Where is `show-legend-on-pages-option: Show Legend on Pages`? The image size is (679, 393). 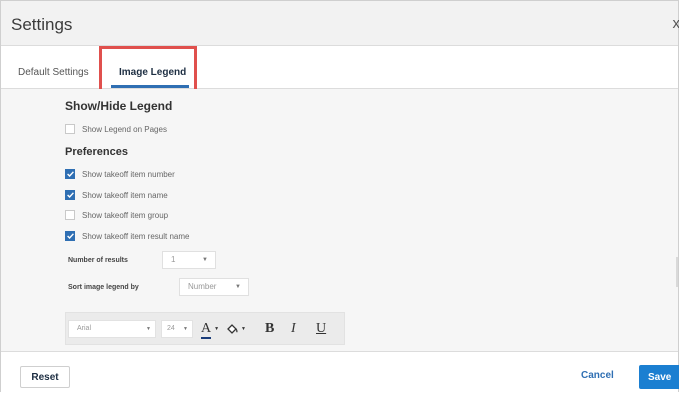 show-legend-on-pages-option: Show Legend on Pages is located at coordinates (116, 129).